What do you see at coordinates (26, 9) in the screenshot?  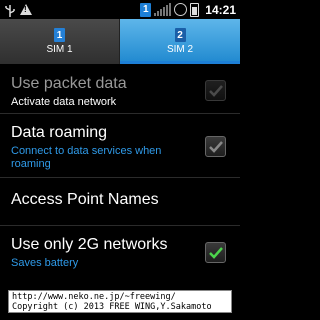 I see `warning-icon` at bounding box center [26, 9].